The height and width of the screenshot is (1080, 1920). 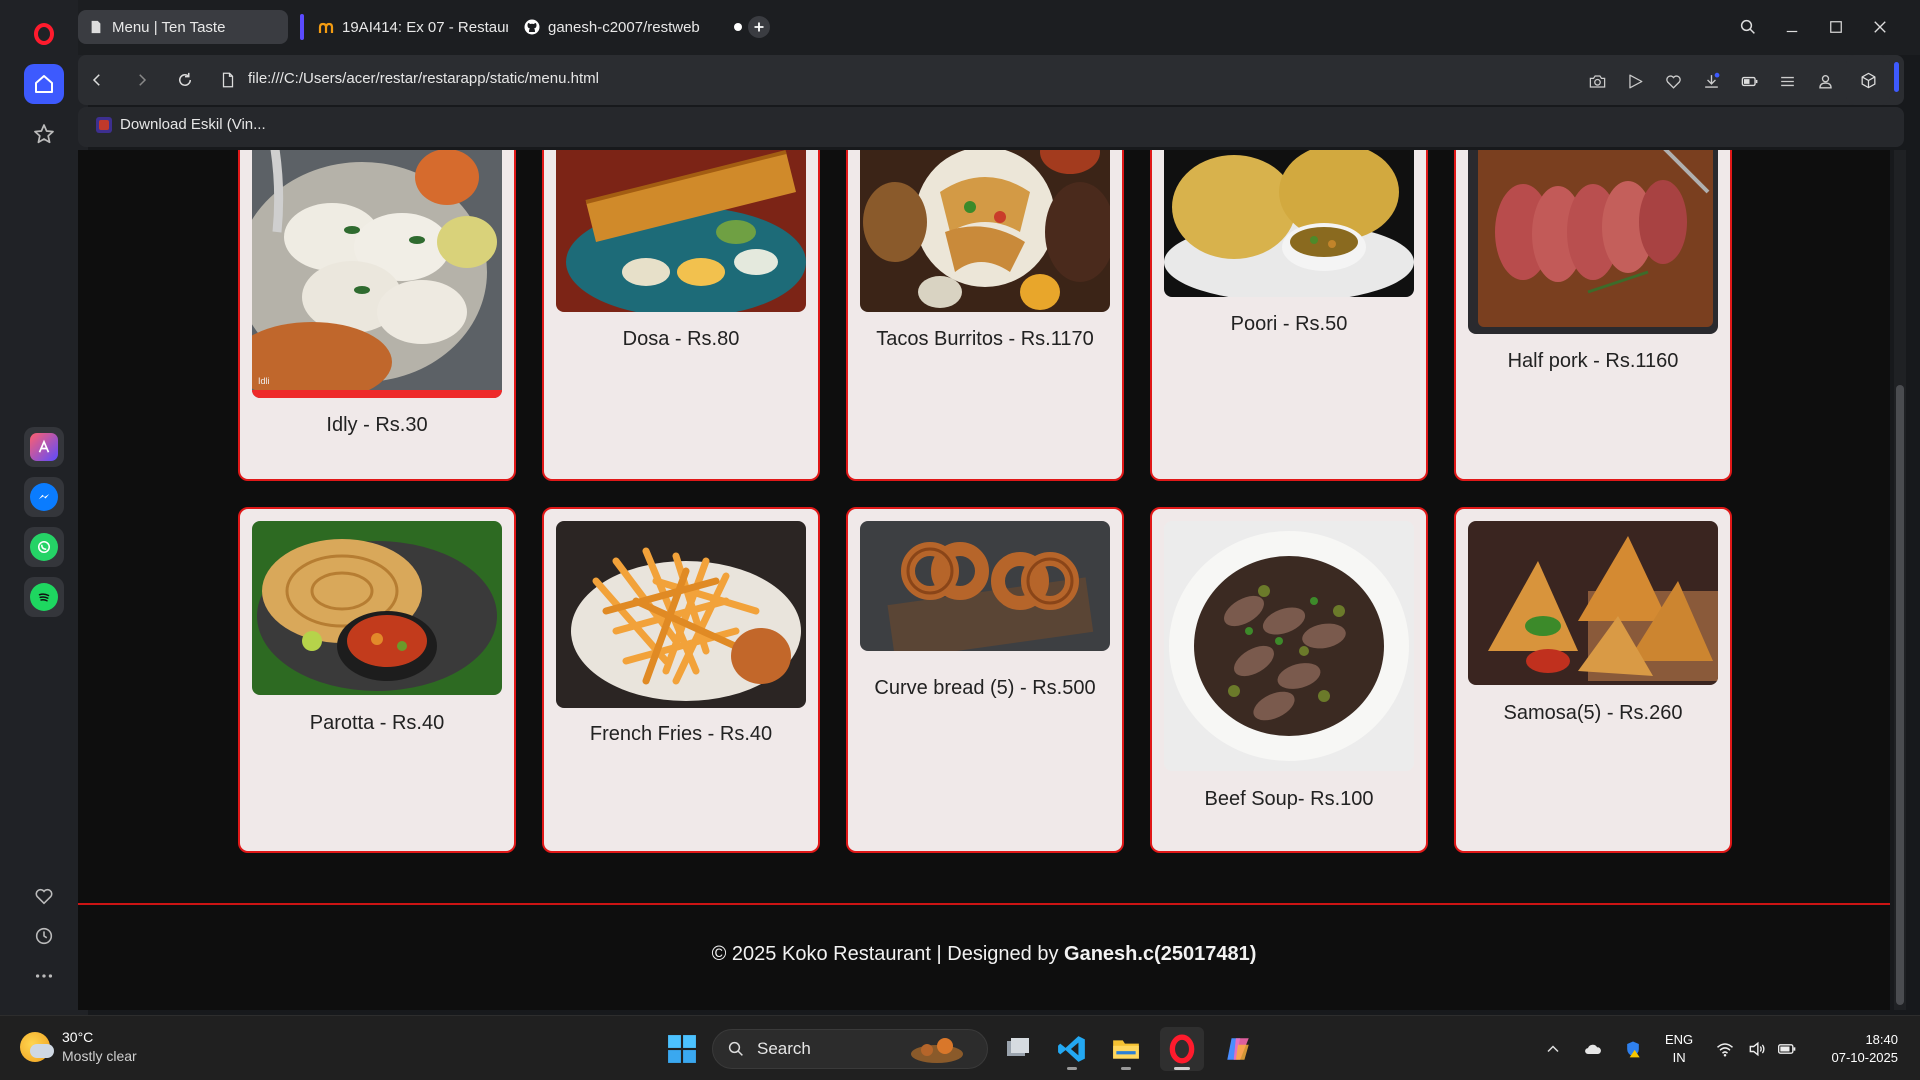 I want to click on opera-logo-icon, so click(x=44, y=34).